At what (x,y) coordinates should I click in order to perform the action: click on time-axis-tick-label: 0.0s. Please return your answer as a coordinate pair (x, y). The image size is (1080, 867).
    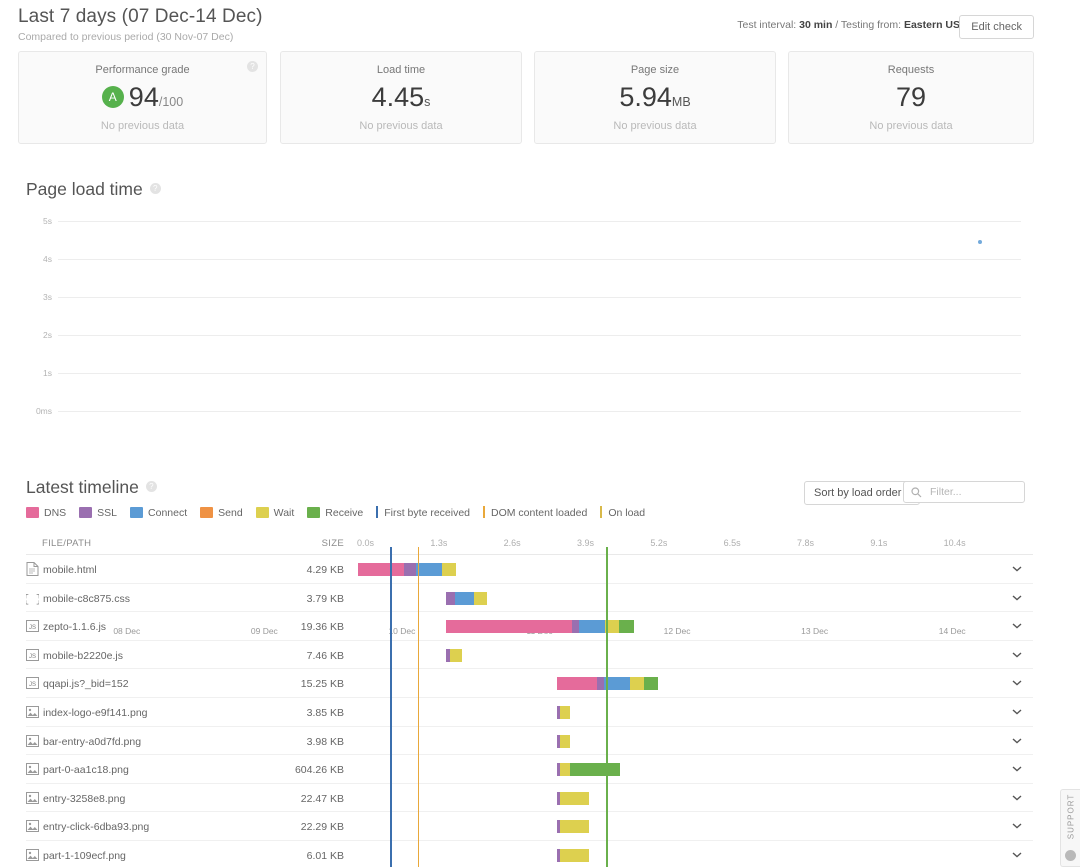
    Looking at the image, I should click on (366, 543).